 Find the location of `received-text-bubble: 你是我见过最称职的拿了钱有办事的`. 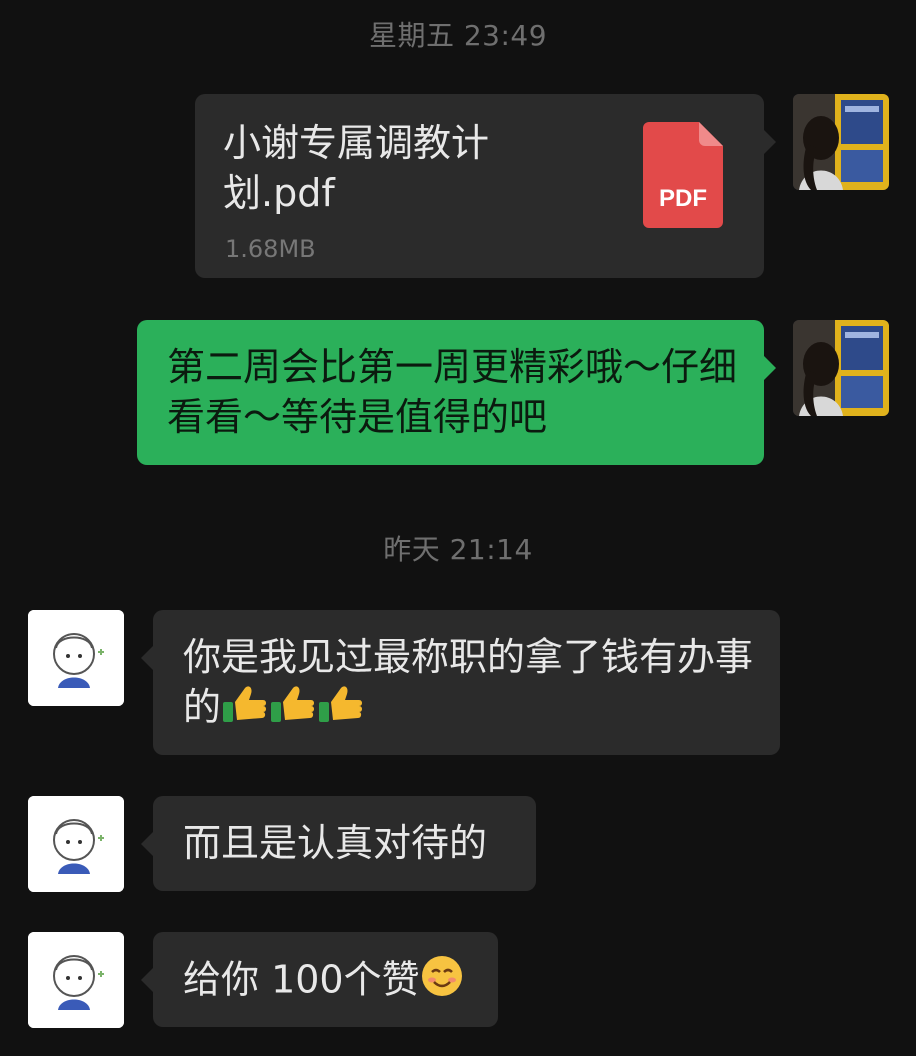

received-text-bubble: 你是我见过最称职的拿了钱有办事的 is located at coordinates (466, 682).